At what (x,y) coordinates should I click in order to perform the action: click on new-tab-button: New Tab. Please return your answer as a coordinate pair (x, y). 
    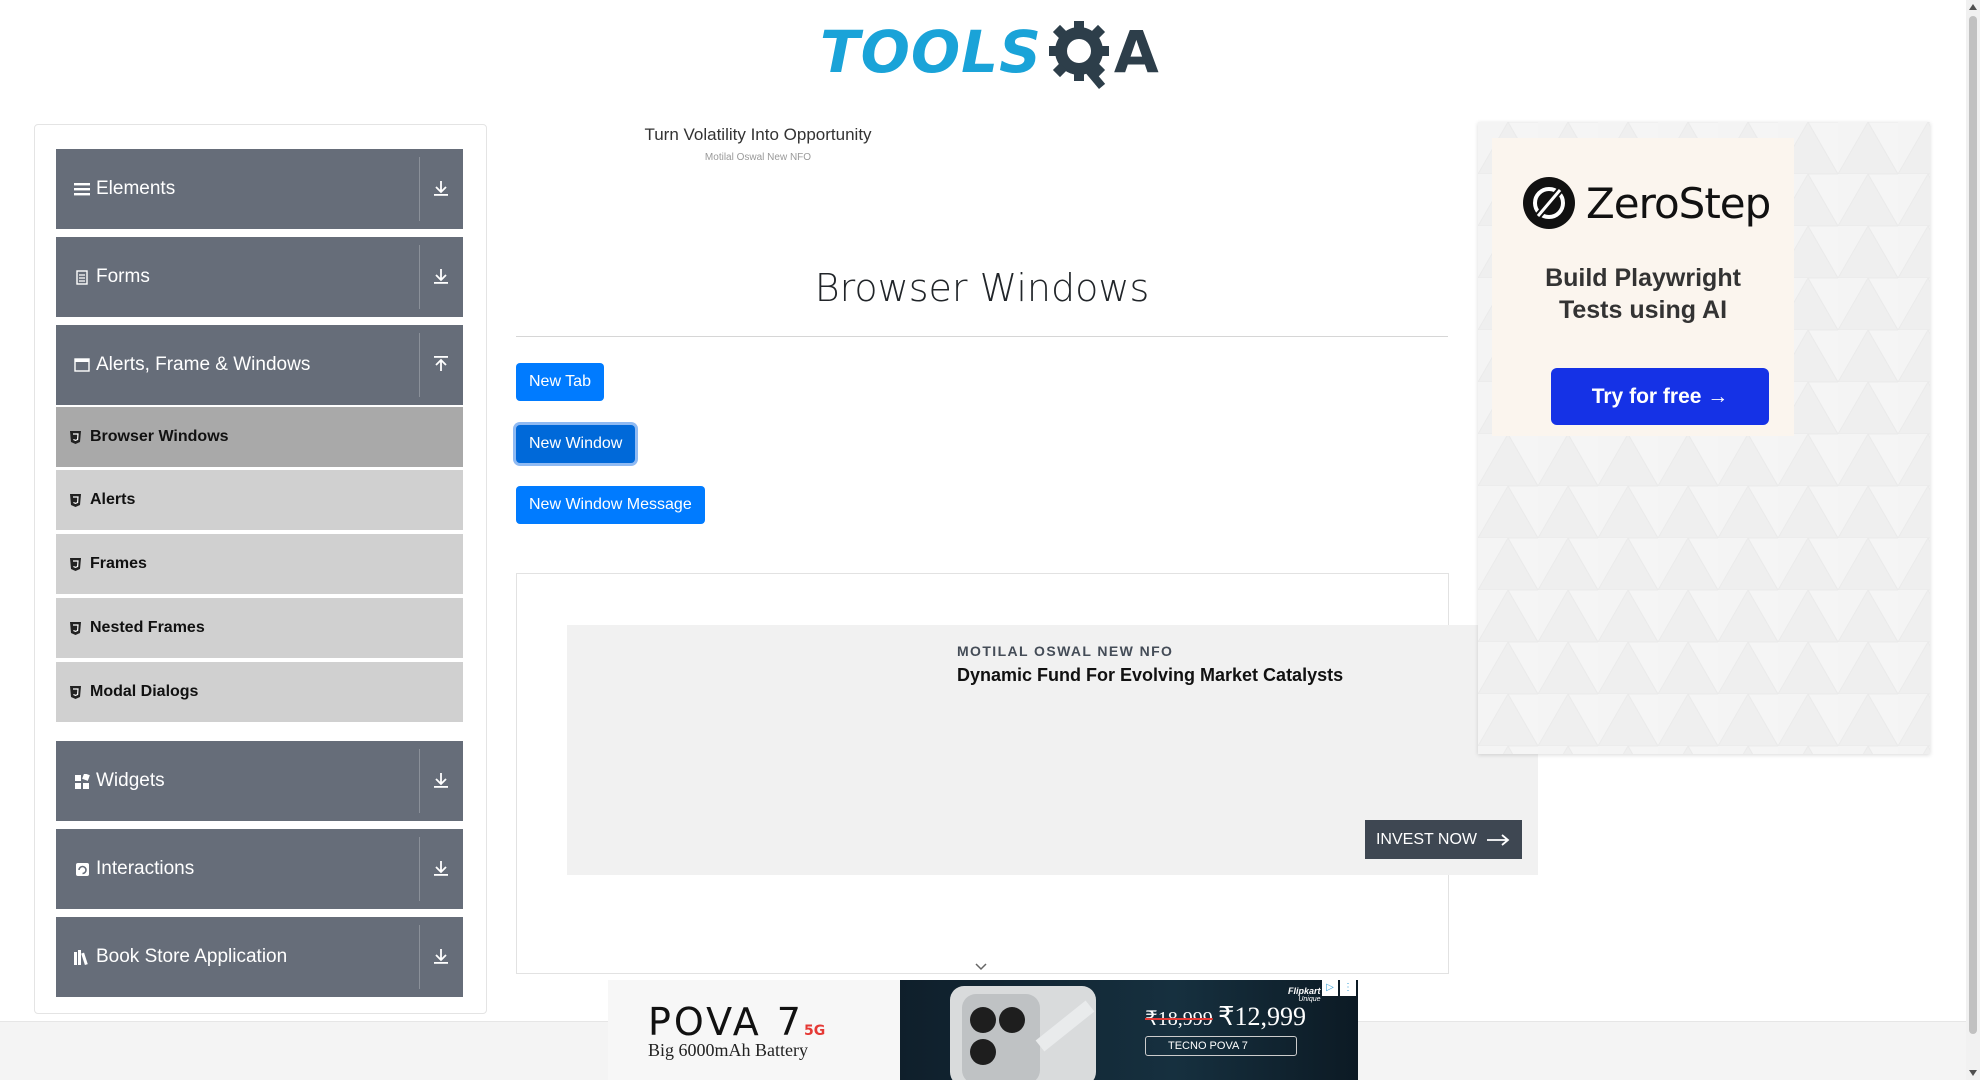
    Looking at the image, I should click on (560, 382).